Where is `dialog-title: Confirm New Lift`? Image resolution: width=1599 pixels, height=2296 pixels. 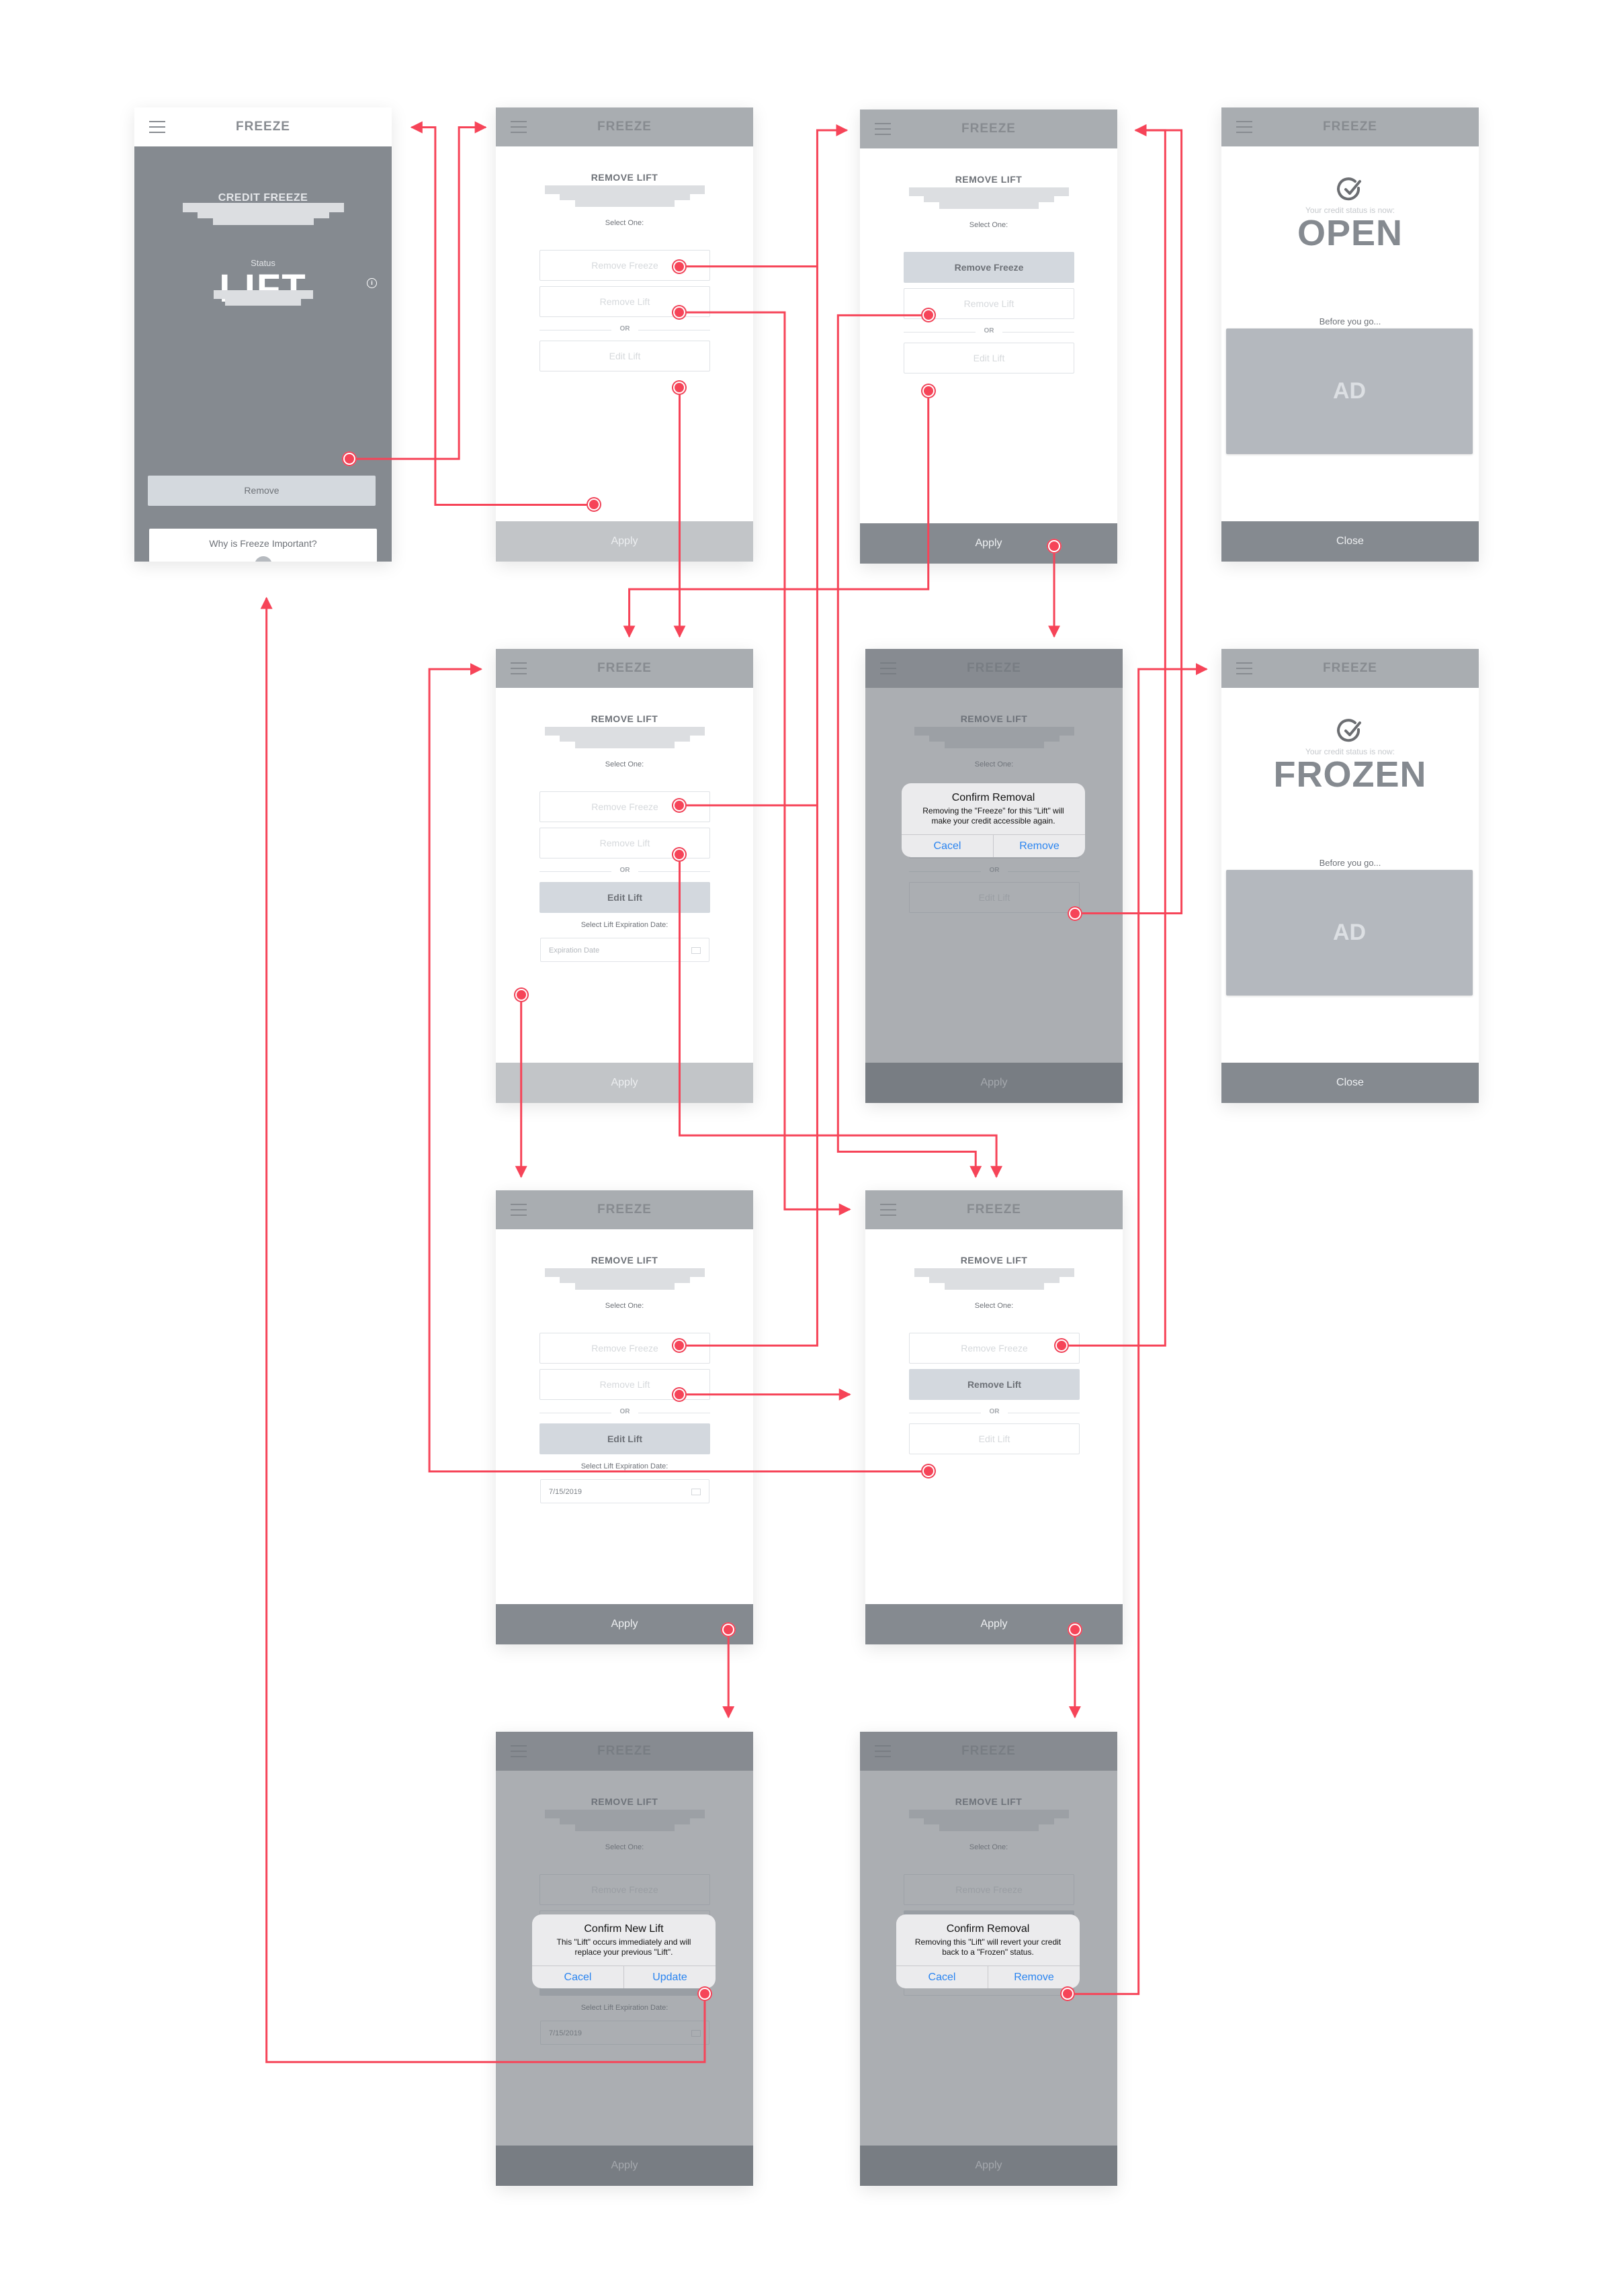
dialog-title: Confirm New Lift is located at coordinates (624, 1929).